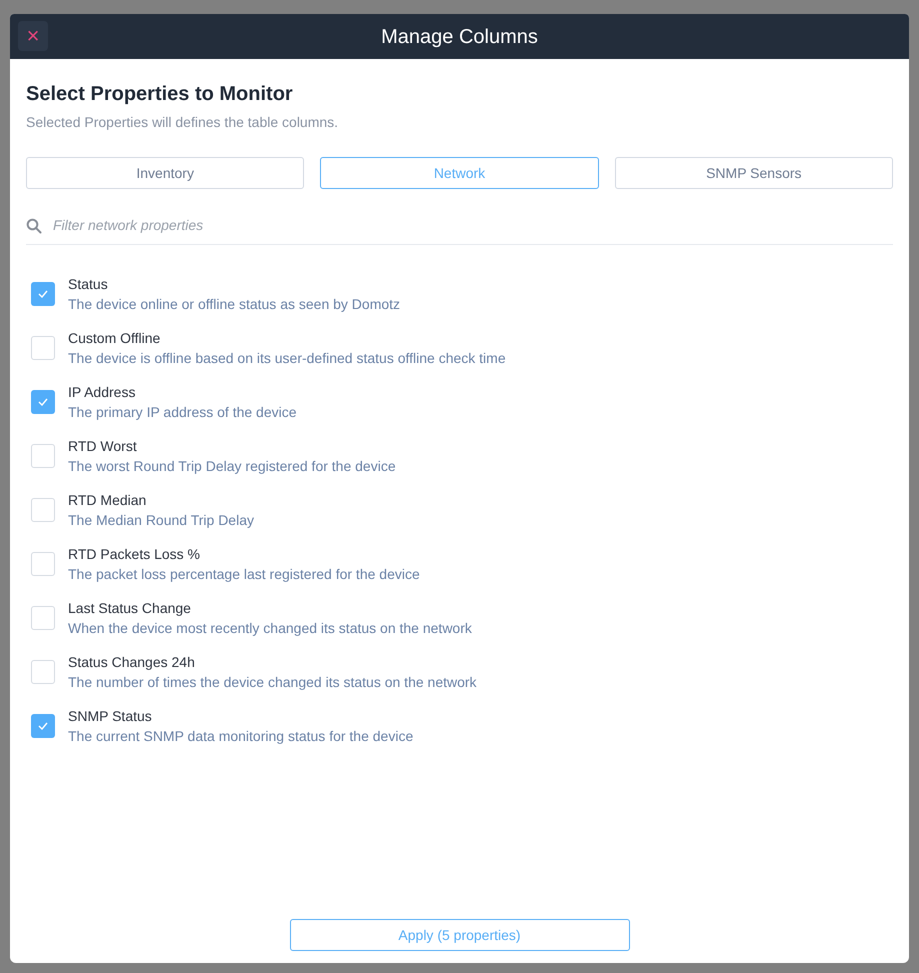  Describe the element at coordinates (135, 554) in the screenshot. I see `property-name: RTD Packets Loss %` at that location.